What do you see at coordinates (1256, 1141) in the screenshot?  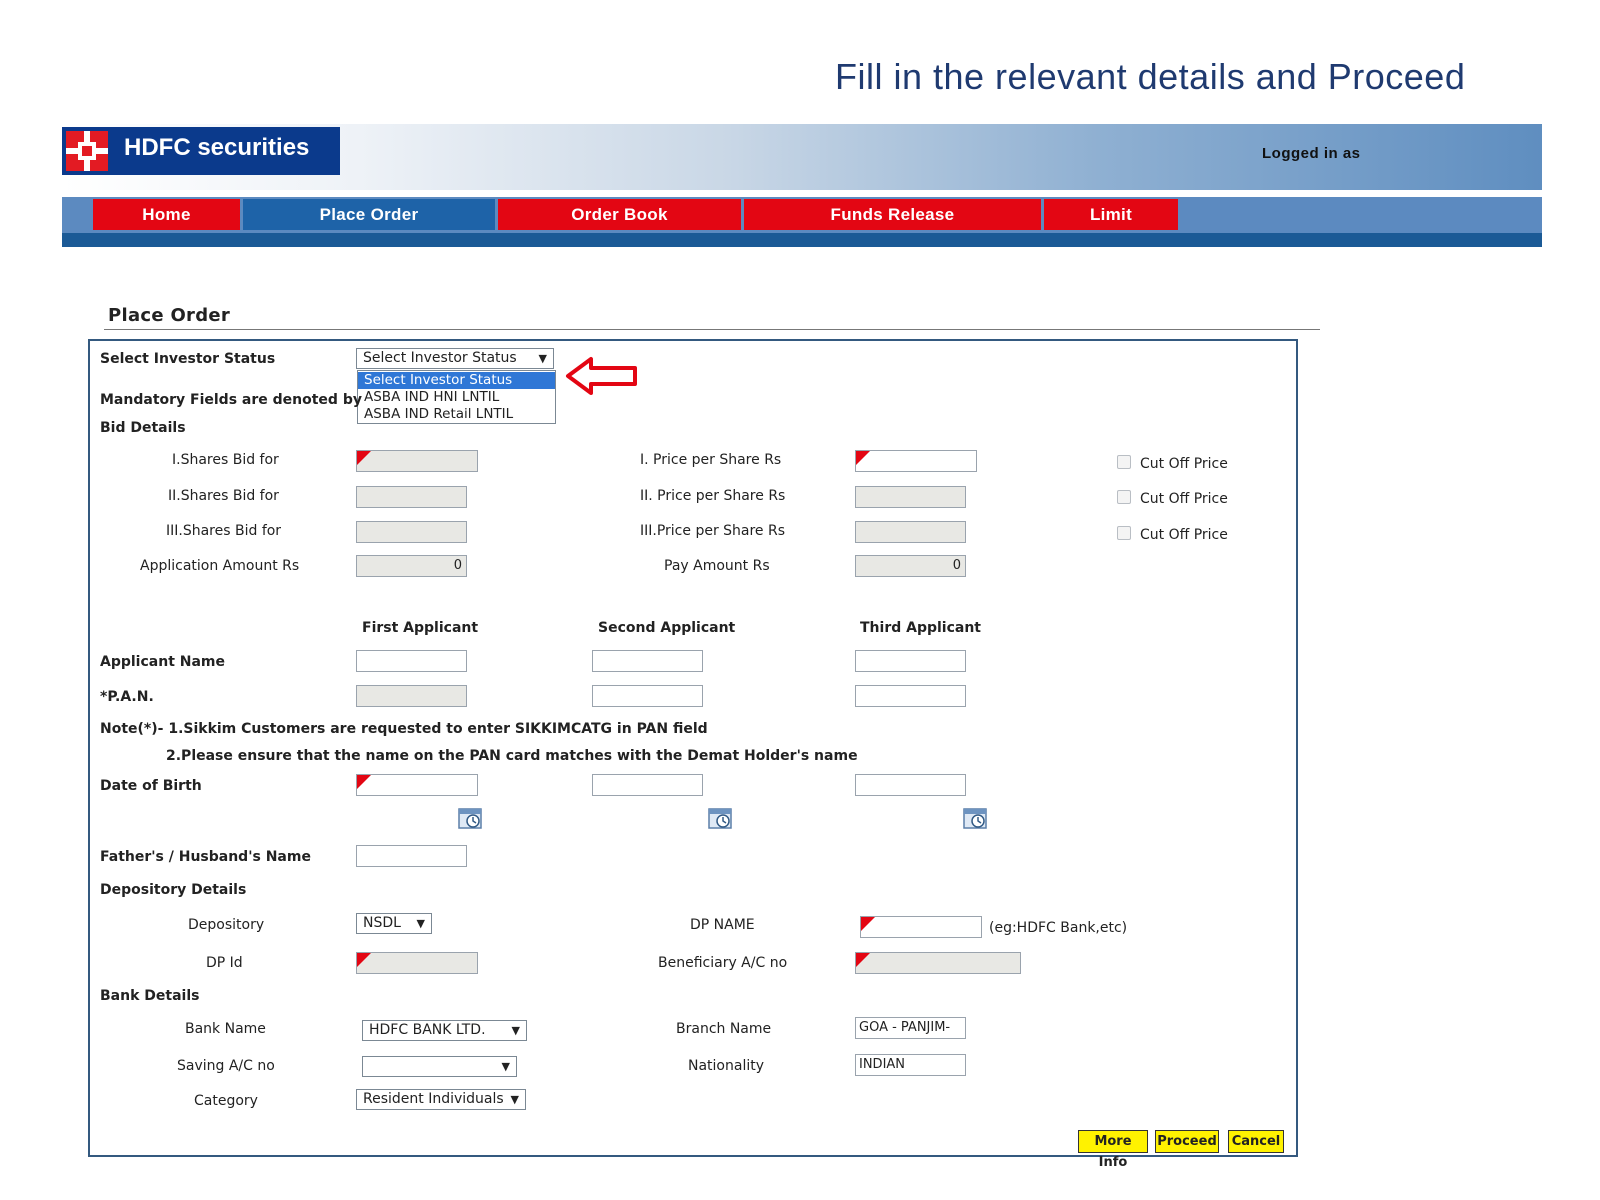 I see `cancel-button: Cancel` at bounding box center [1256, 1141].